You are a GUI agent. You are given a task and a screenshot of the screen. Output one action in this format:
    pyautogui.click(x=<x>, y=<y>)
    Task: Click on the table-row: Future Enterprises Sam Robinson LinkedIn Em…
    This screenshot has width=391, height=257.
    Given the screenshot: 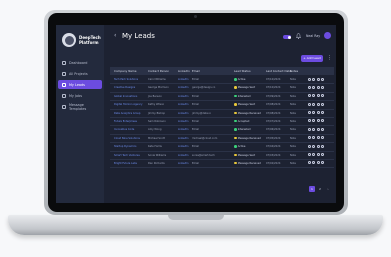 What is the action you would take?
    pyautogui.click(x=222, y=122)
    